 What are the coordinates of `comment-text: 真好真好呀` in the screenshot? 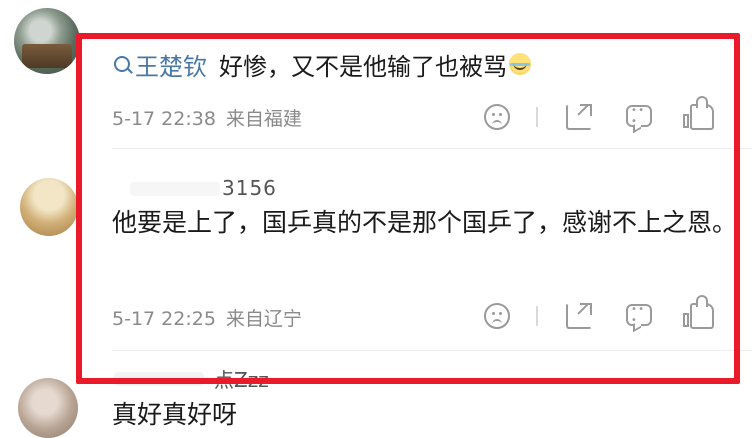 It's located at (175, 414).